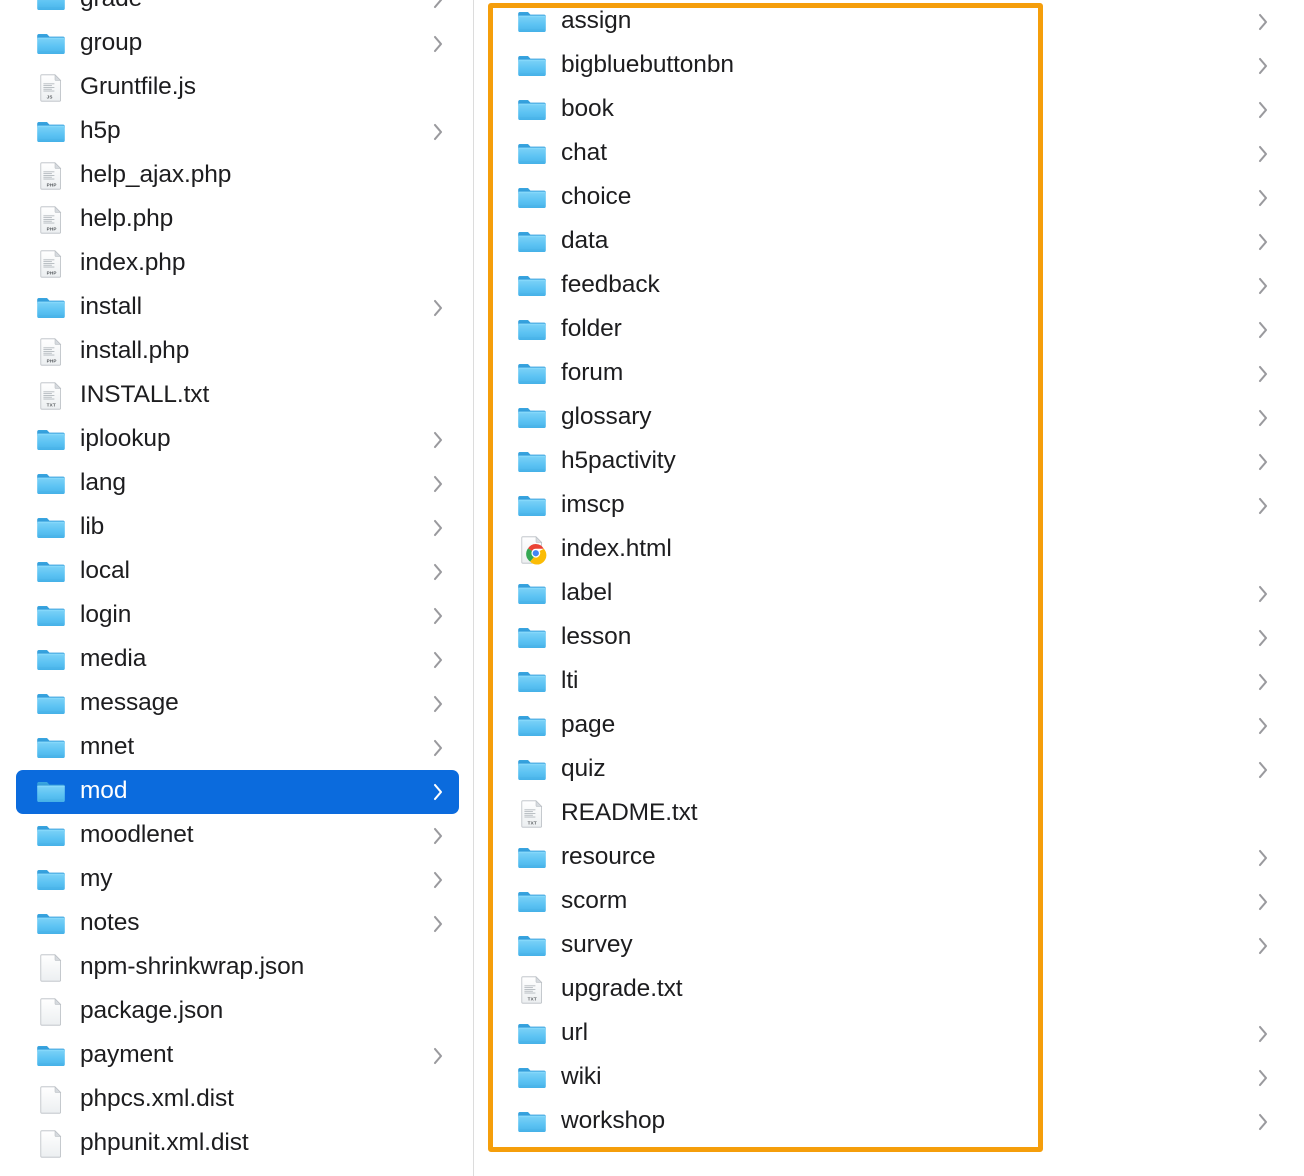  What do you see at coordinates (237, 44) in the screenshot?
I see `file-row: group` at bounding box center [237, 44].